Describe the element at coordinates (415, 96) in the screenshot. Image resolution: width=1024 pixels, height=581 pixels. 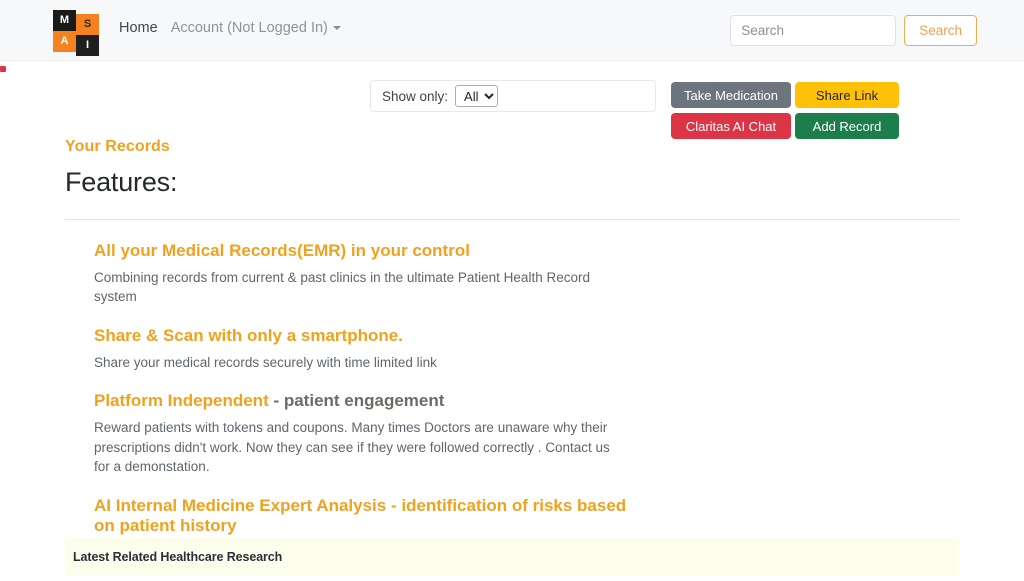
I see `filter-label: Show only:` at that location.